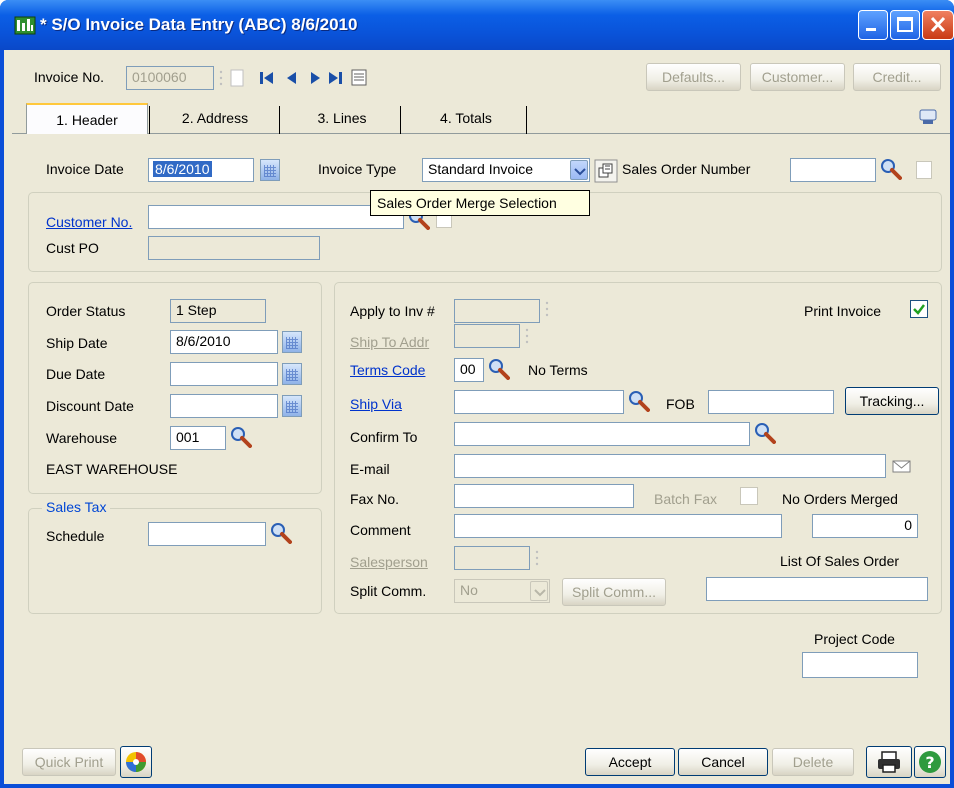  I want to click on cust-po-field, so click(234, 248).